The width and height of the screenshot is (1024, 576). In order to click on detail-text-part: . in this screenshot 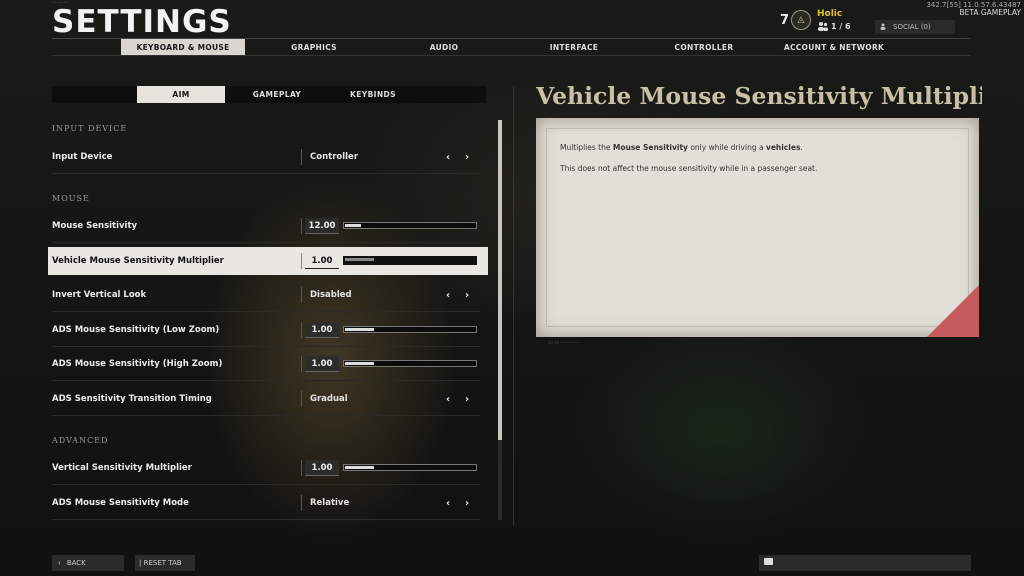, I will do `click(801, 147)`.